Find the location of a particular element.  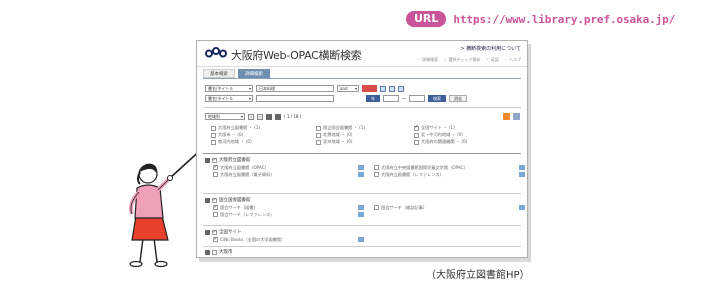

tab-detail: 詳細検索 is located at coordinates (254, 73).